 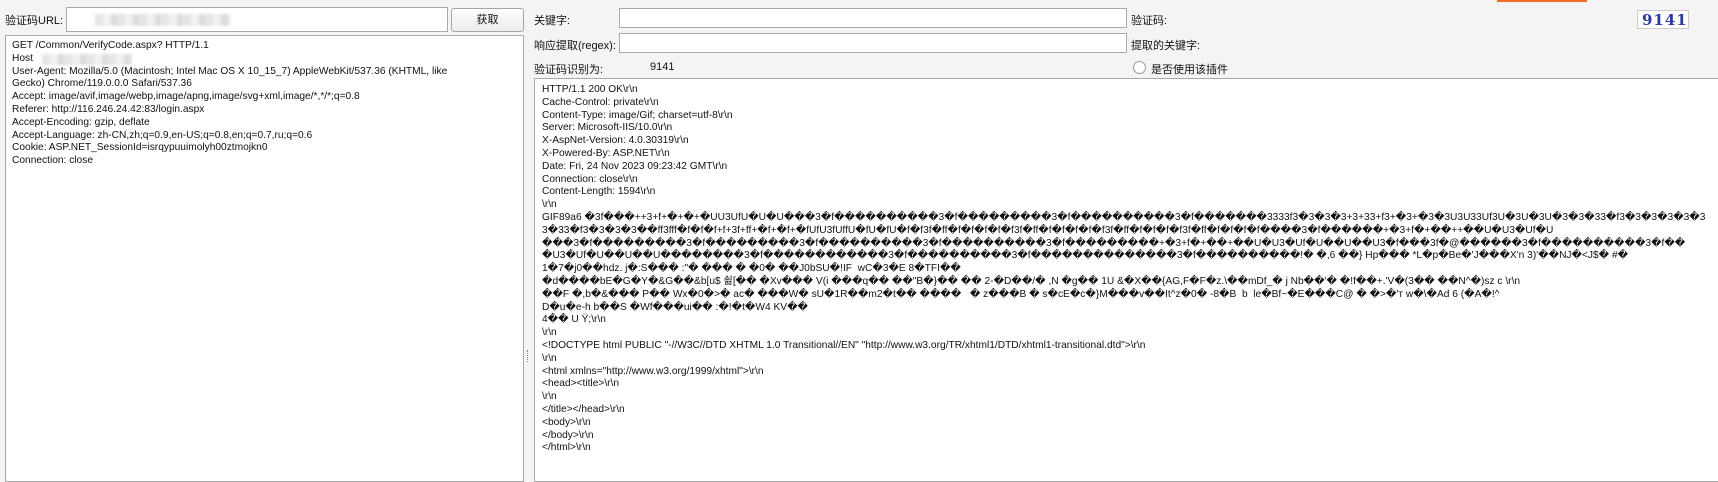 What do you see at coordinates (552, 21) in the screenshot?
I see `keyword-label: 关键字:` at bounding box center [552, 21].